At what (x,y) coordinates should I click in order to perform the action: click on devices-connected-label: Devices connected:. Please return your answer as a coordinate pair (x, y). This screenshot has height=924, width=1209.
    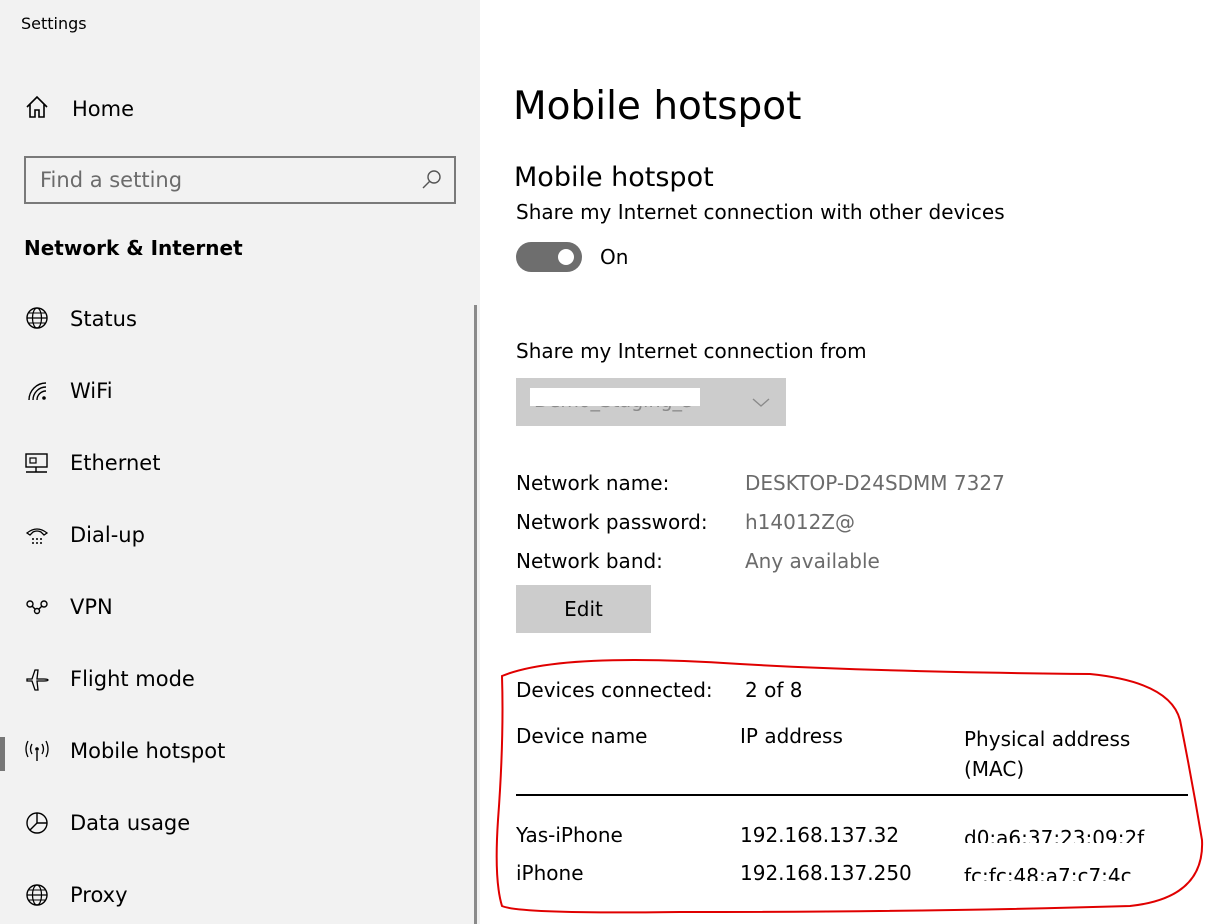
    Looking at the image, I should click on (614, 690).